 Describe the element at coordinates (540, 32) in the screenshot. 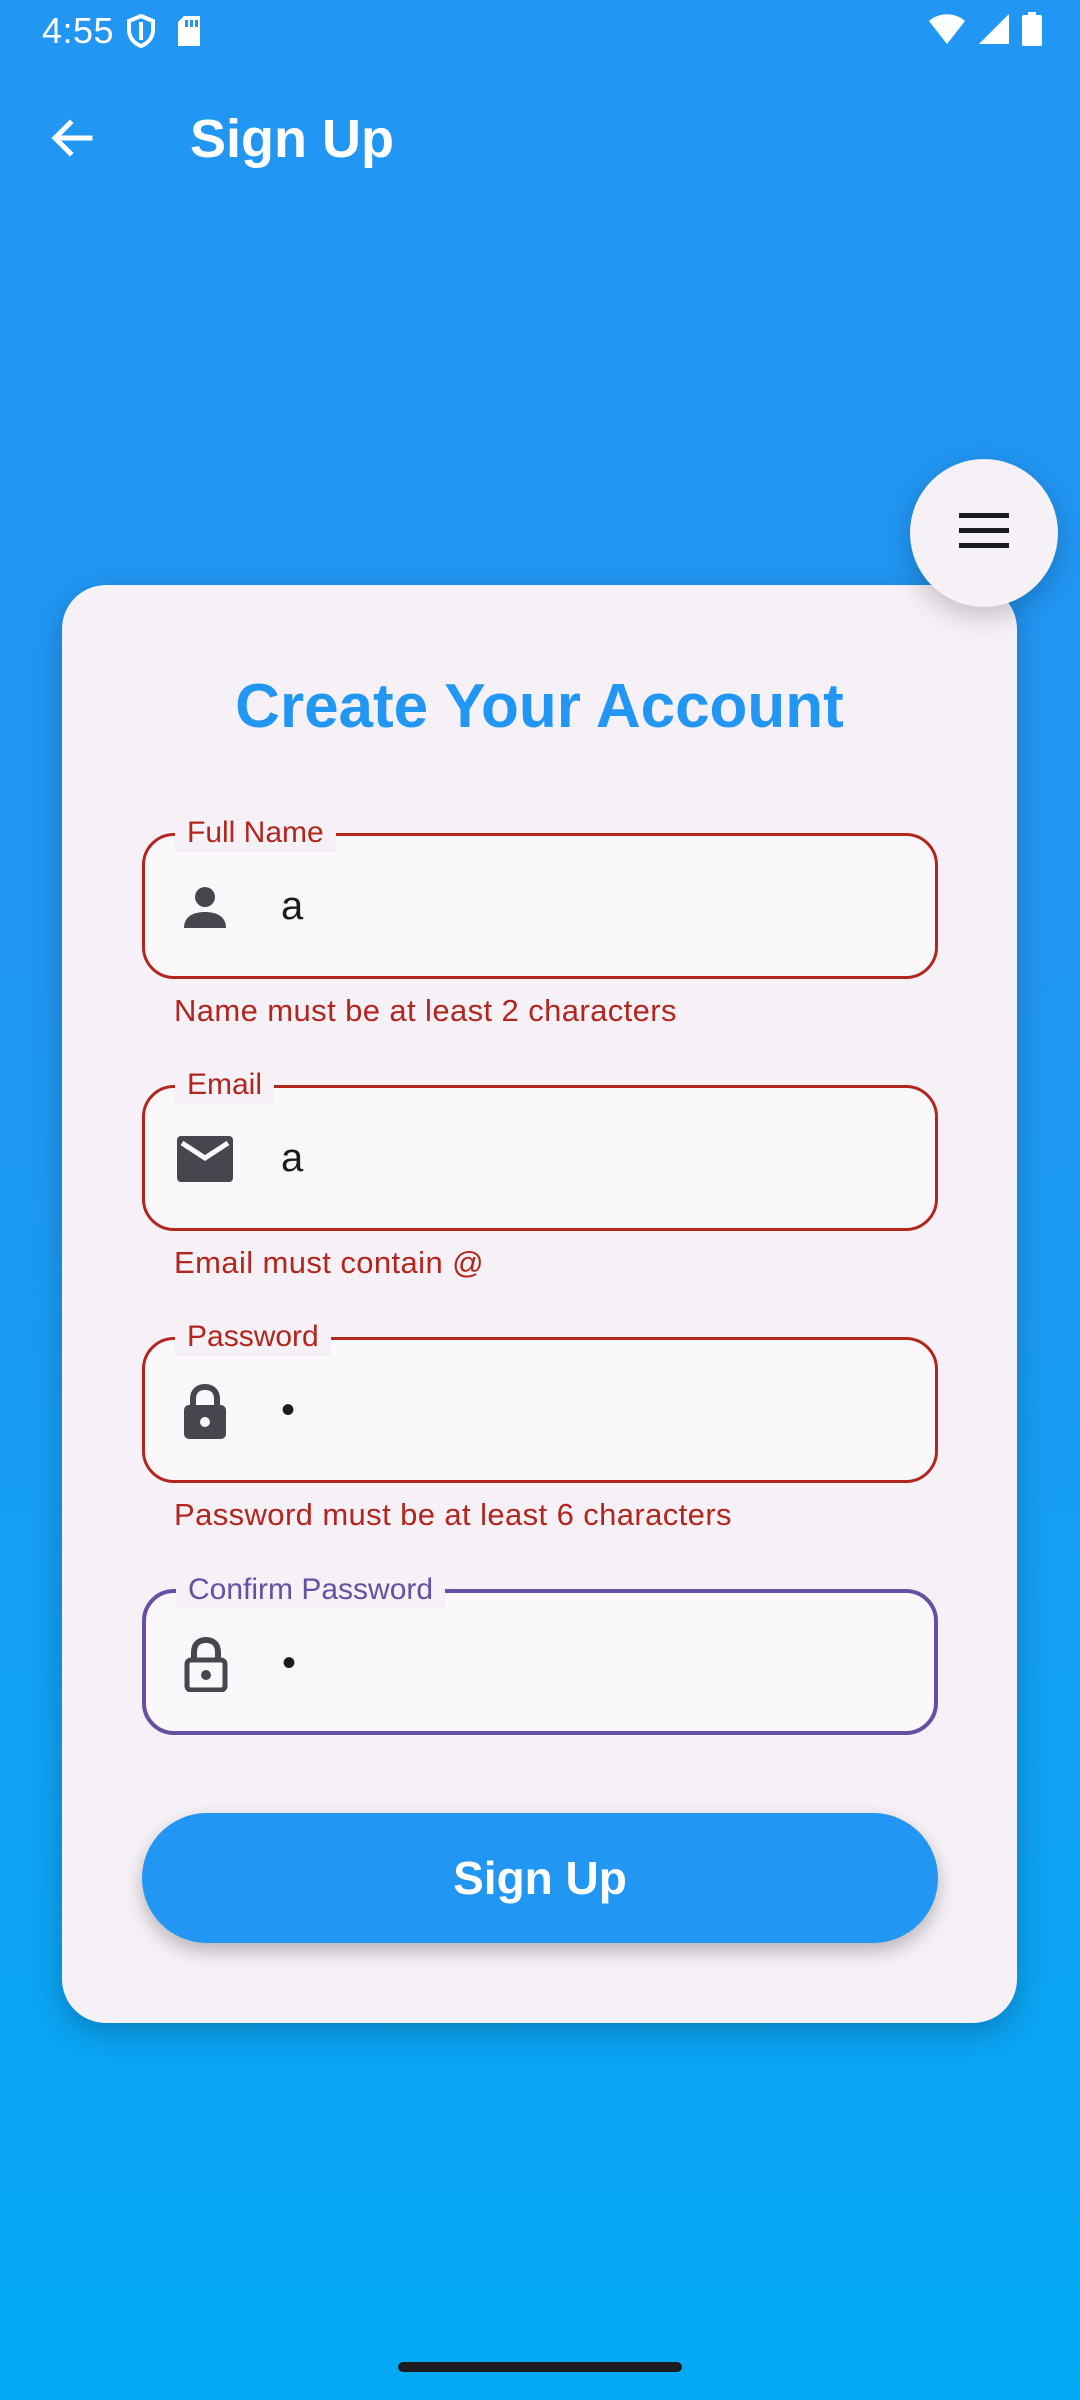

I see `status-bar: 4:55` at that location.